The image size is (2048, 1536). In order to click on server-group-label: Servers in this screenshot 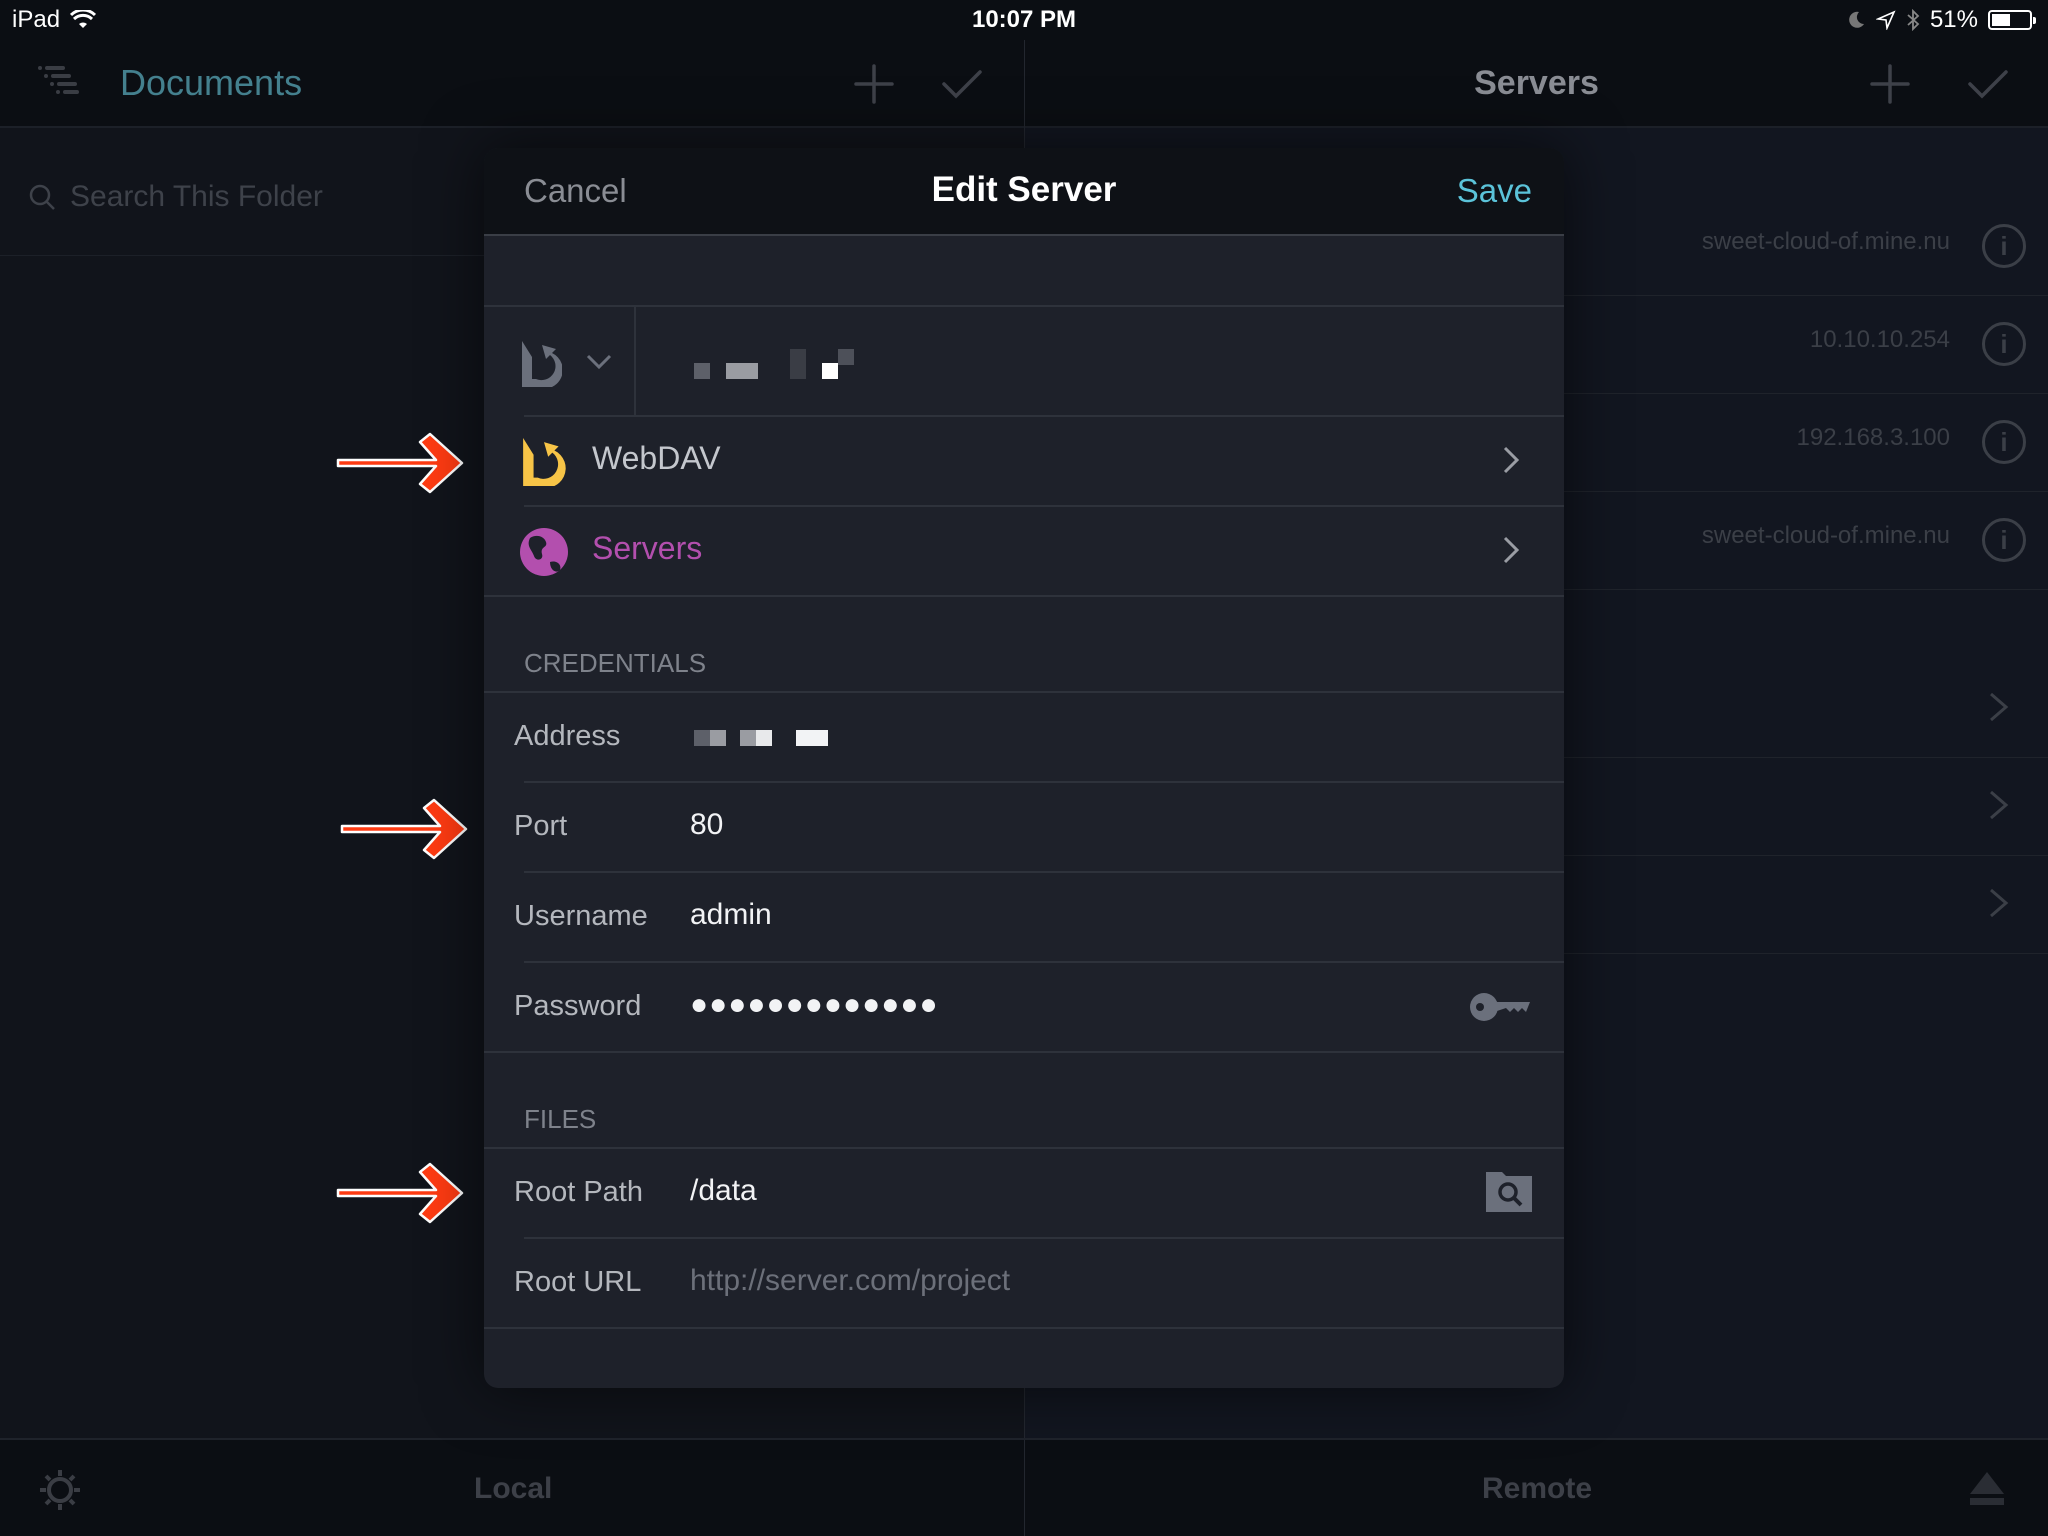, I will do `click(647, 548)`.